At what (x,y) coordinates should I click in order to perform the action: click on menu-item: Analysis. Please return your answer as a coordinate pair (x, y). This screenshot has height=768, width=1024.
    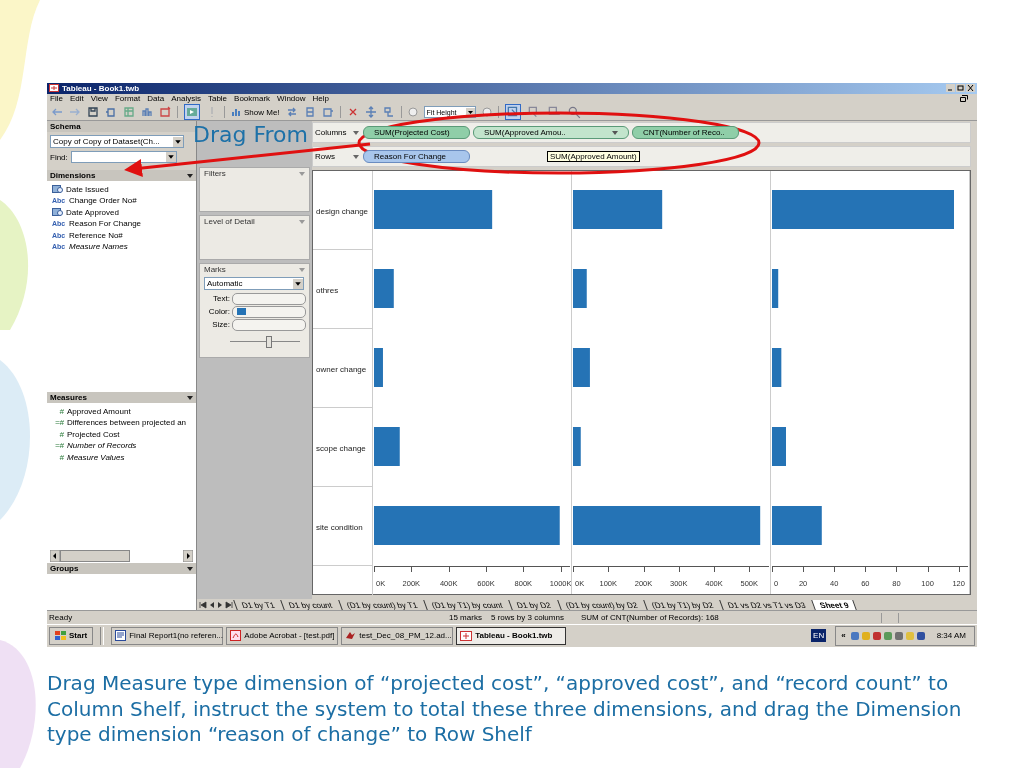
    Looking at the image, I should click on (186, 99).